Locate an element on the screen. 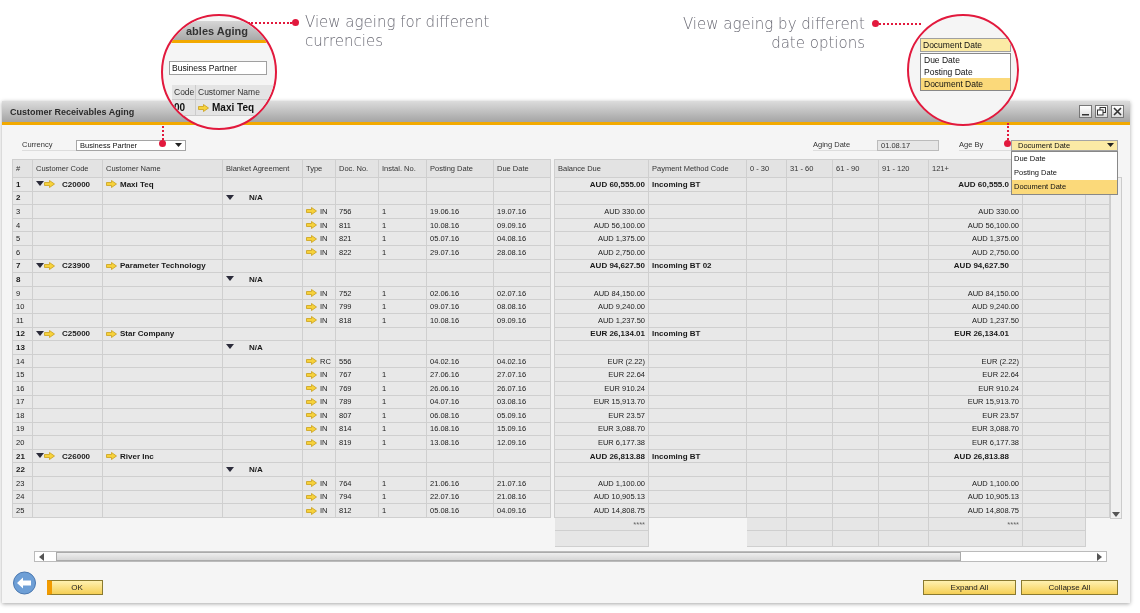  row-number: 12 is located at coordinates (20, 334).